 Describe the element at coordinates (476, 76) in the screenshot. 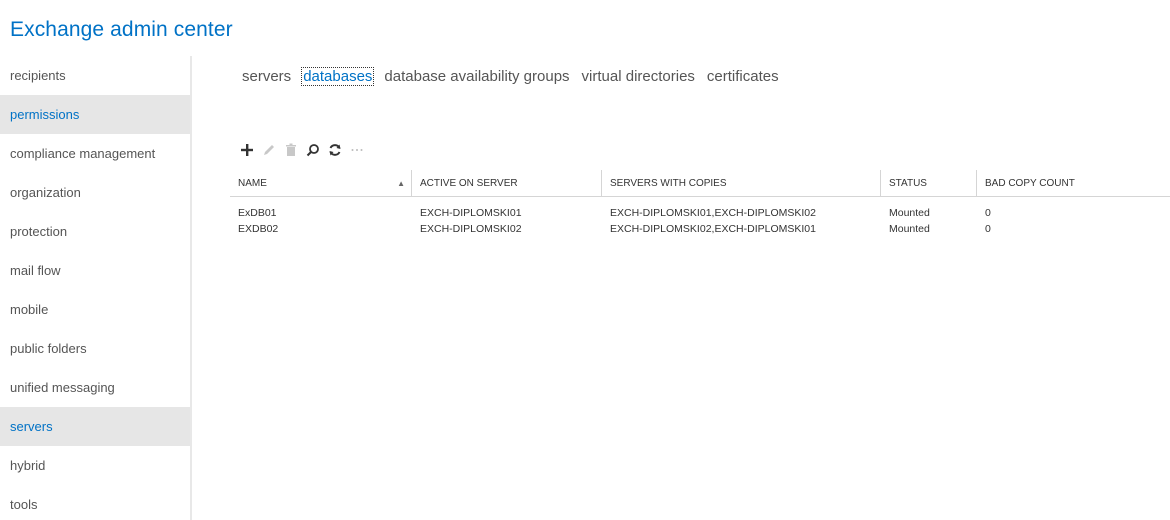

I see `tab-database-availability-groups: database availability groups` at that location.